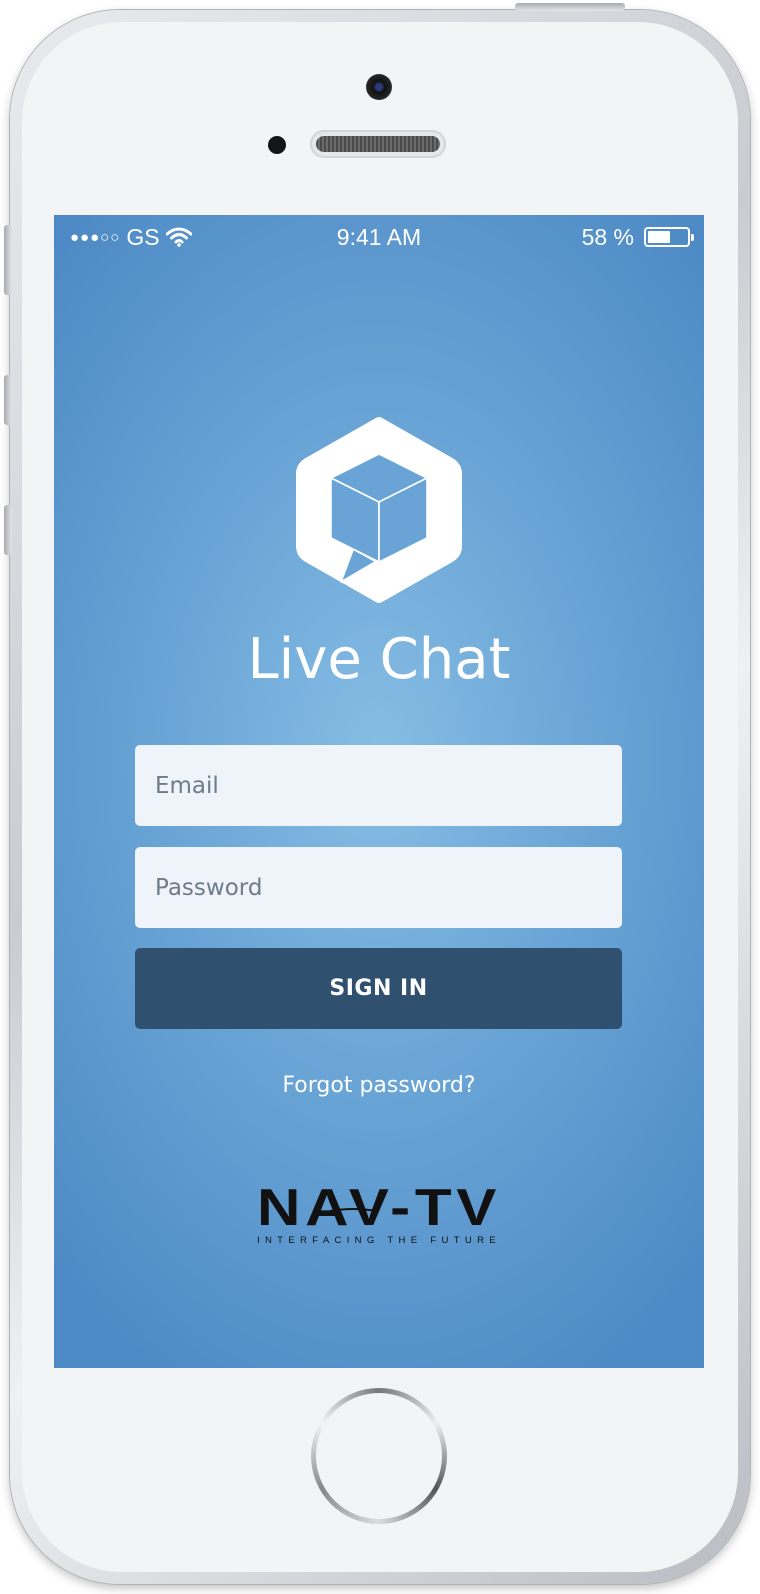  Describe the element at coordinates (378, 785) in the screenshot. I see `email-field` at that location.